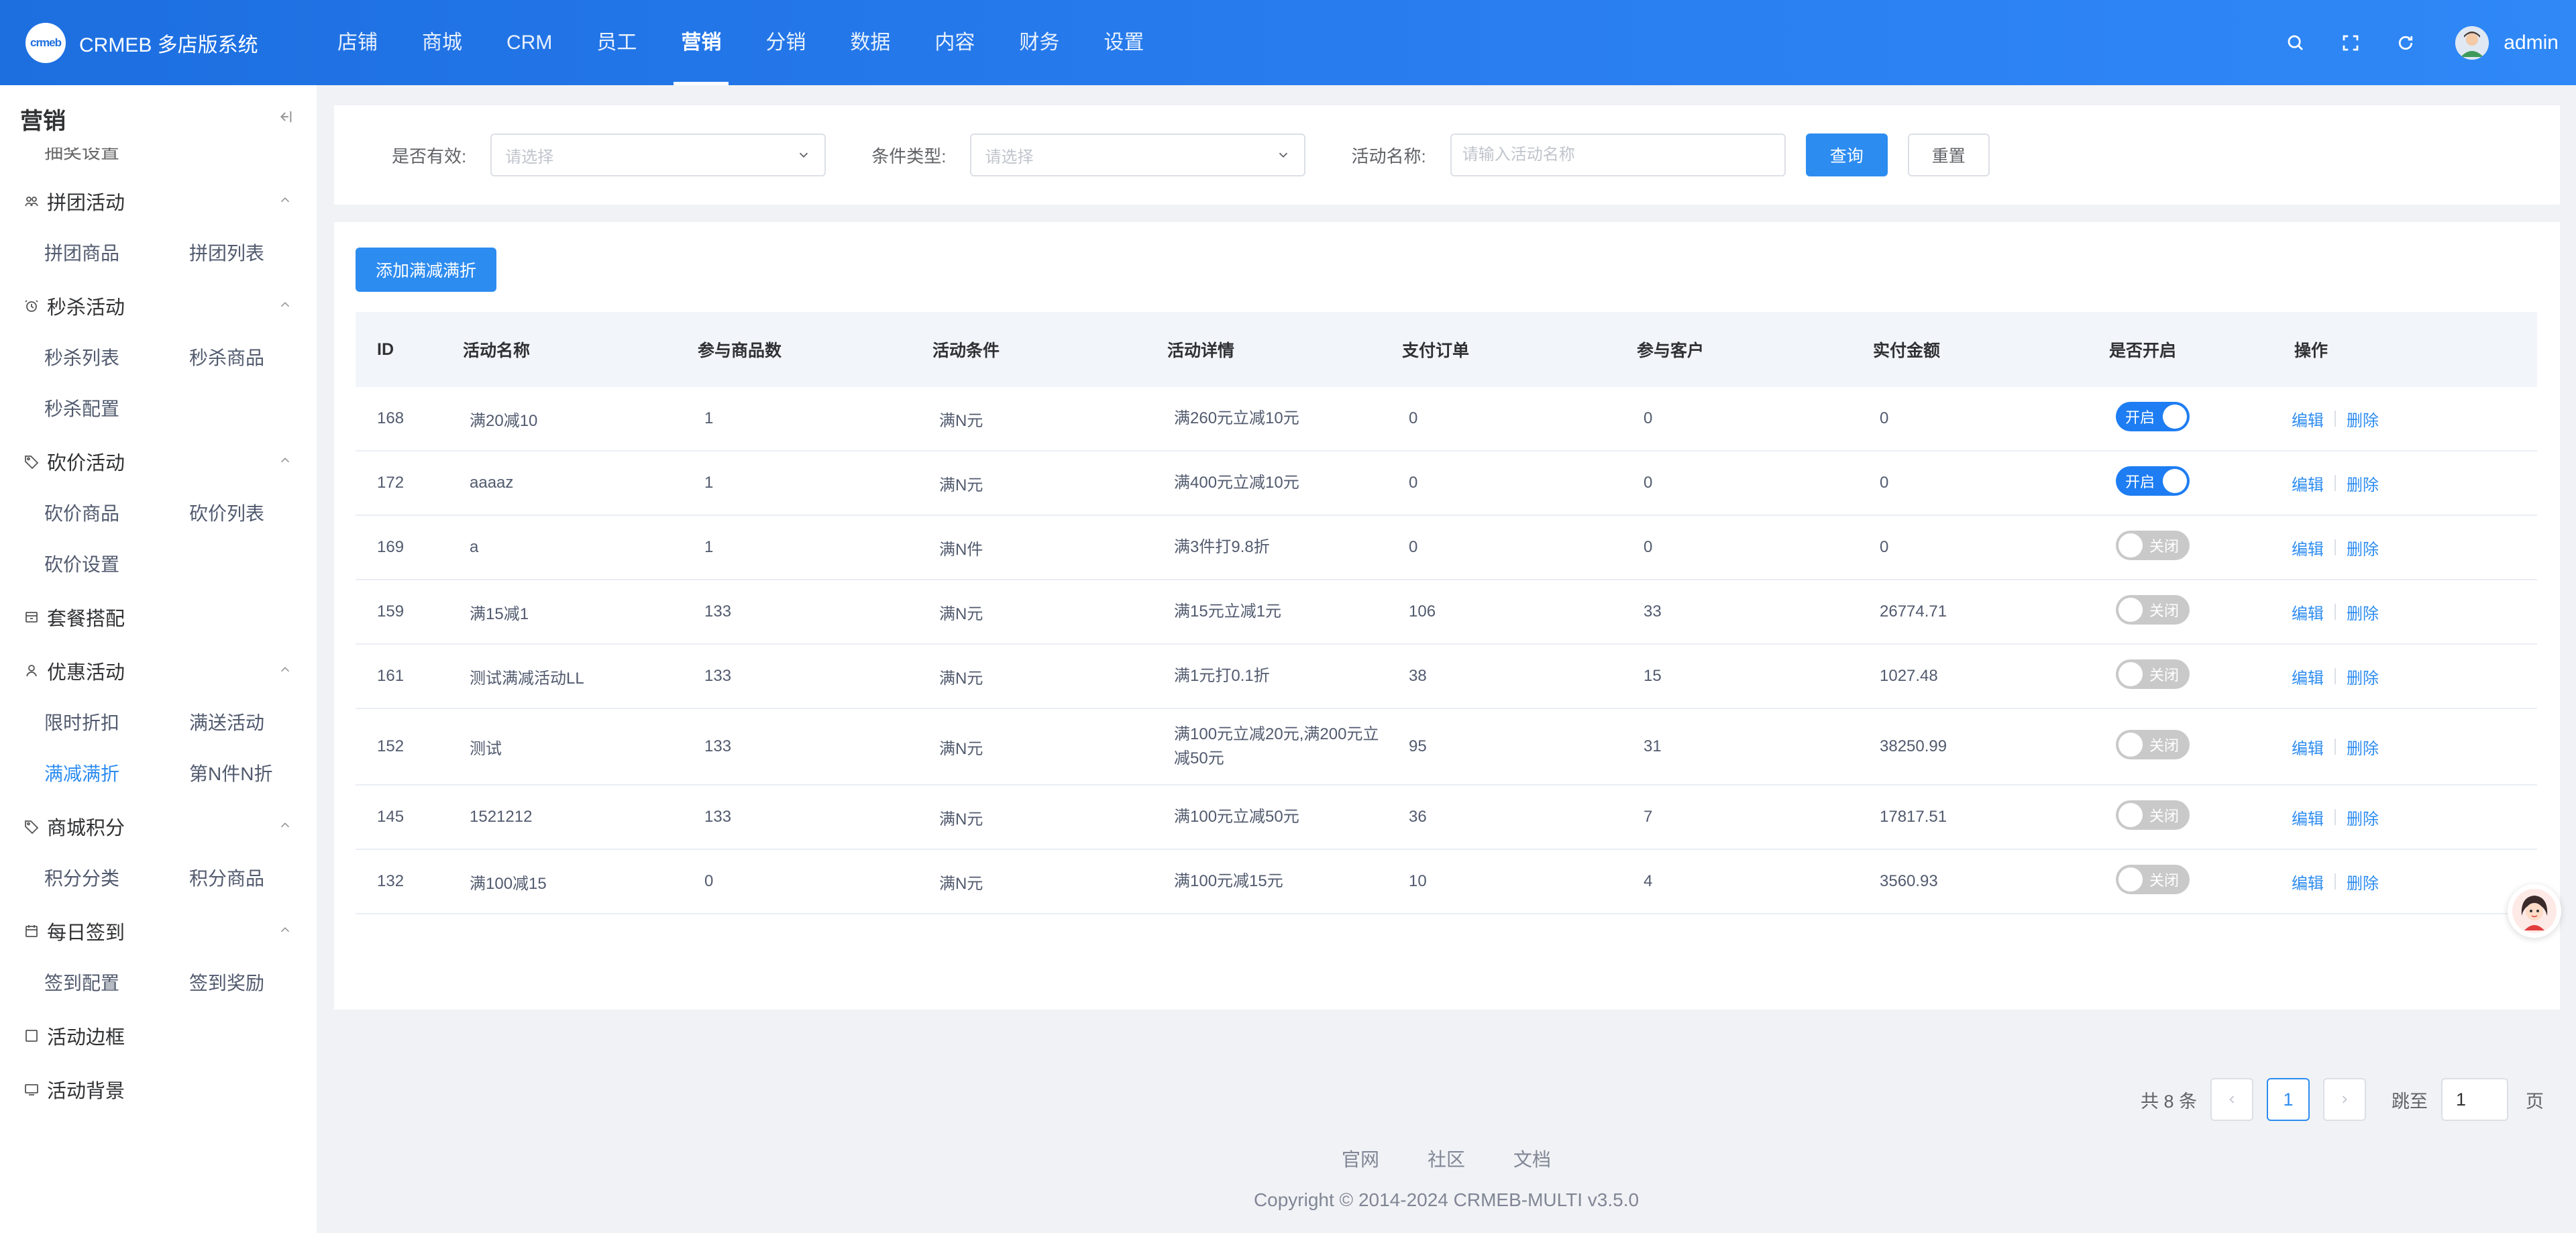 The width and height of the screenshot is (2576, 1233). I want to click on chevron-left-icon, so click(2232, 1100).